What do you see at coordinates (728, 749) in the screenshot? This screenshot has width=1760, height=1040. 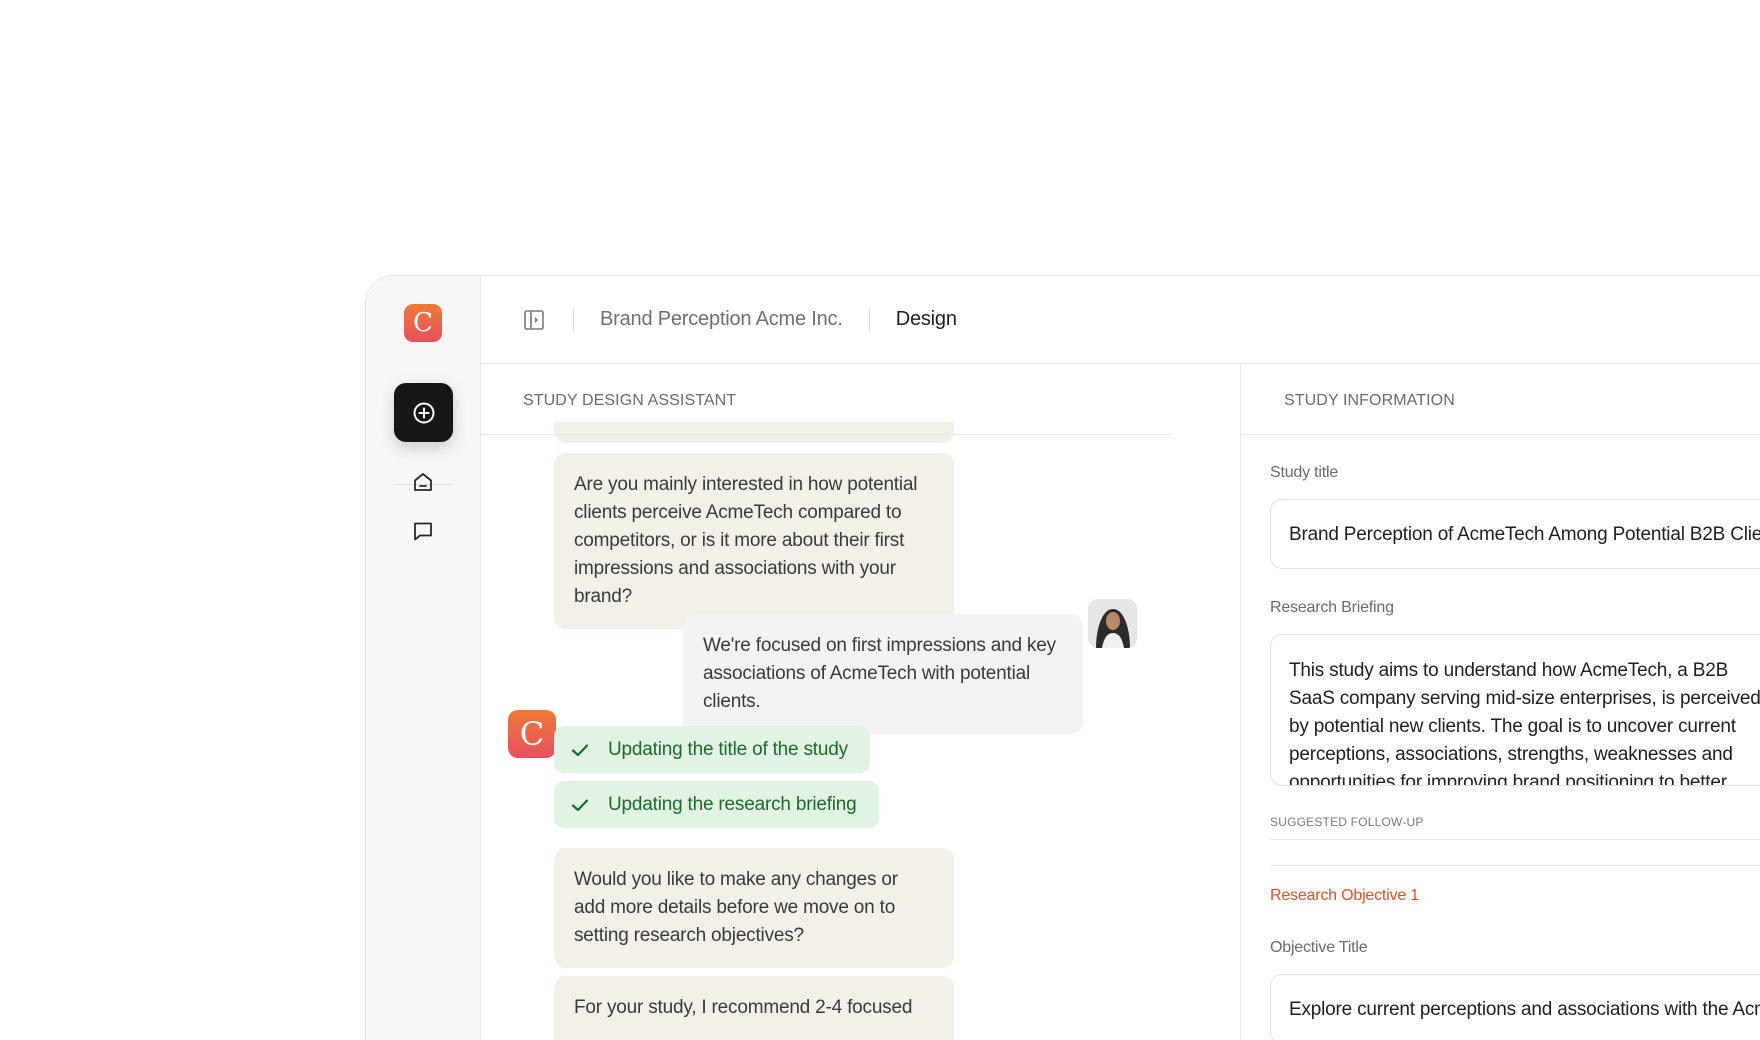 I see `status-text: Updating the title of the study` at bounding box center [728, 749].